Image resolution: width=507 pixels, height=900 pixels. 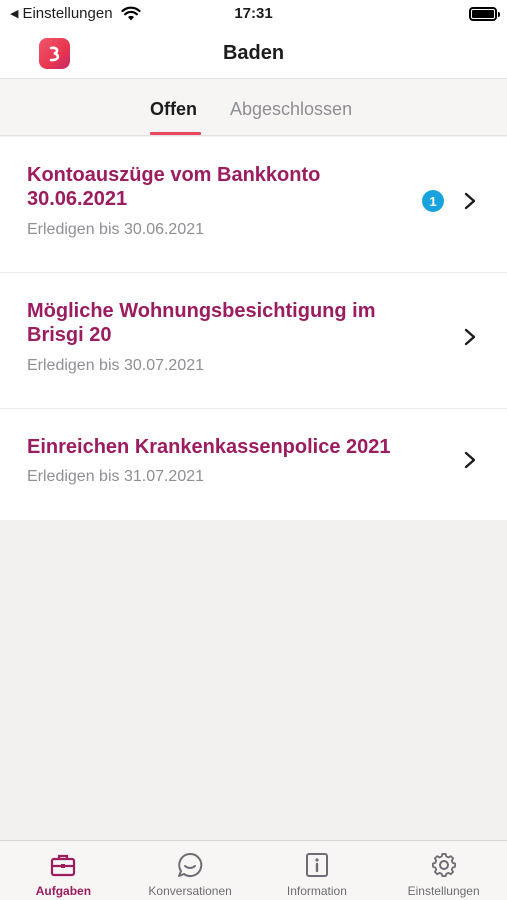 I want to click on battery-icon, so click(x=484, y=14).